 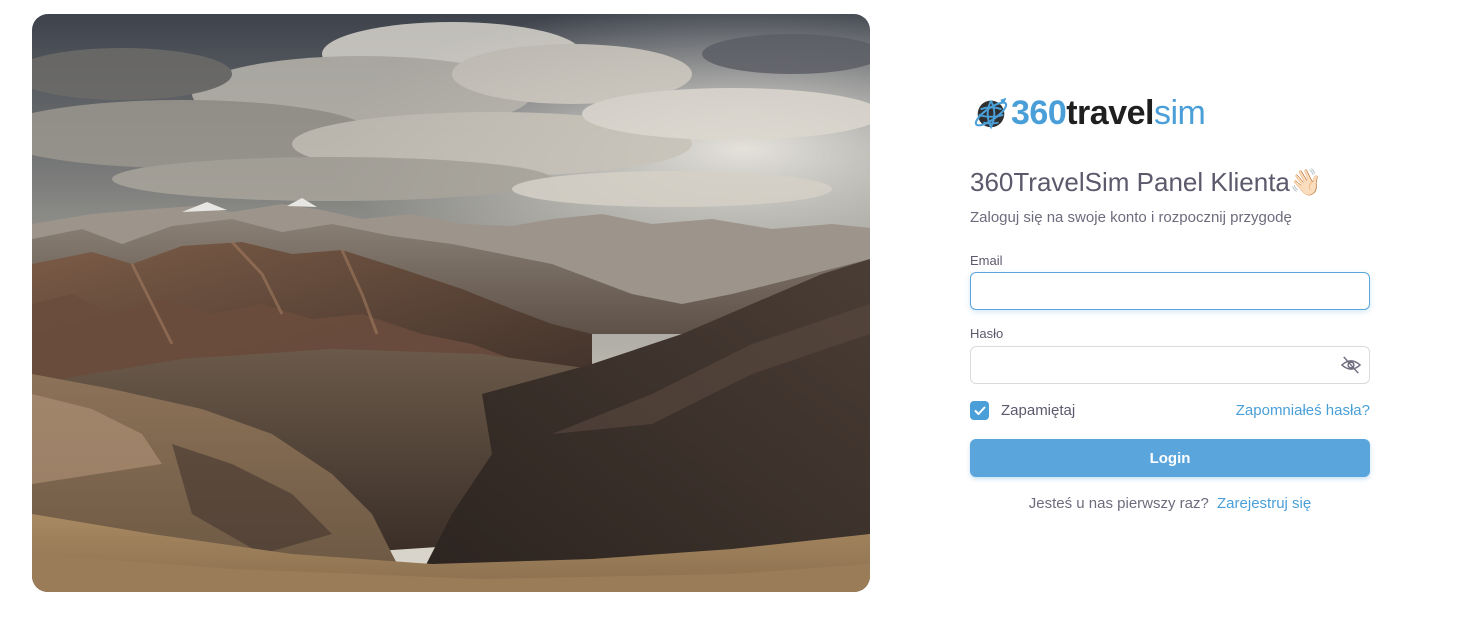 I want to click on remember-me-checkbox: Zapamiętaj, so click(x=1022, y=410).